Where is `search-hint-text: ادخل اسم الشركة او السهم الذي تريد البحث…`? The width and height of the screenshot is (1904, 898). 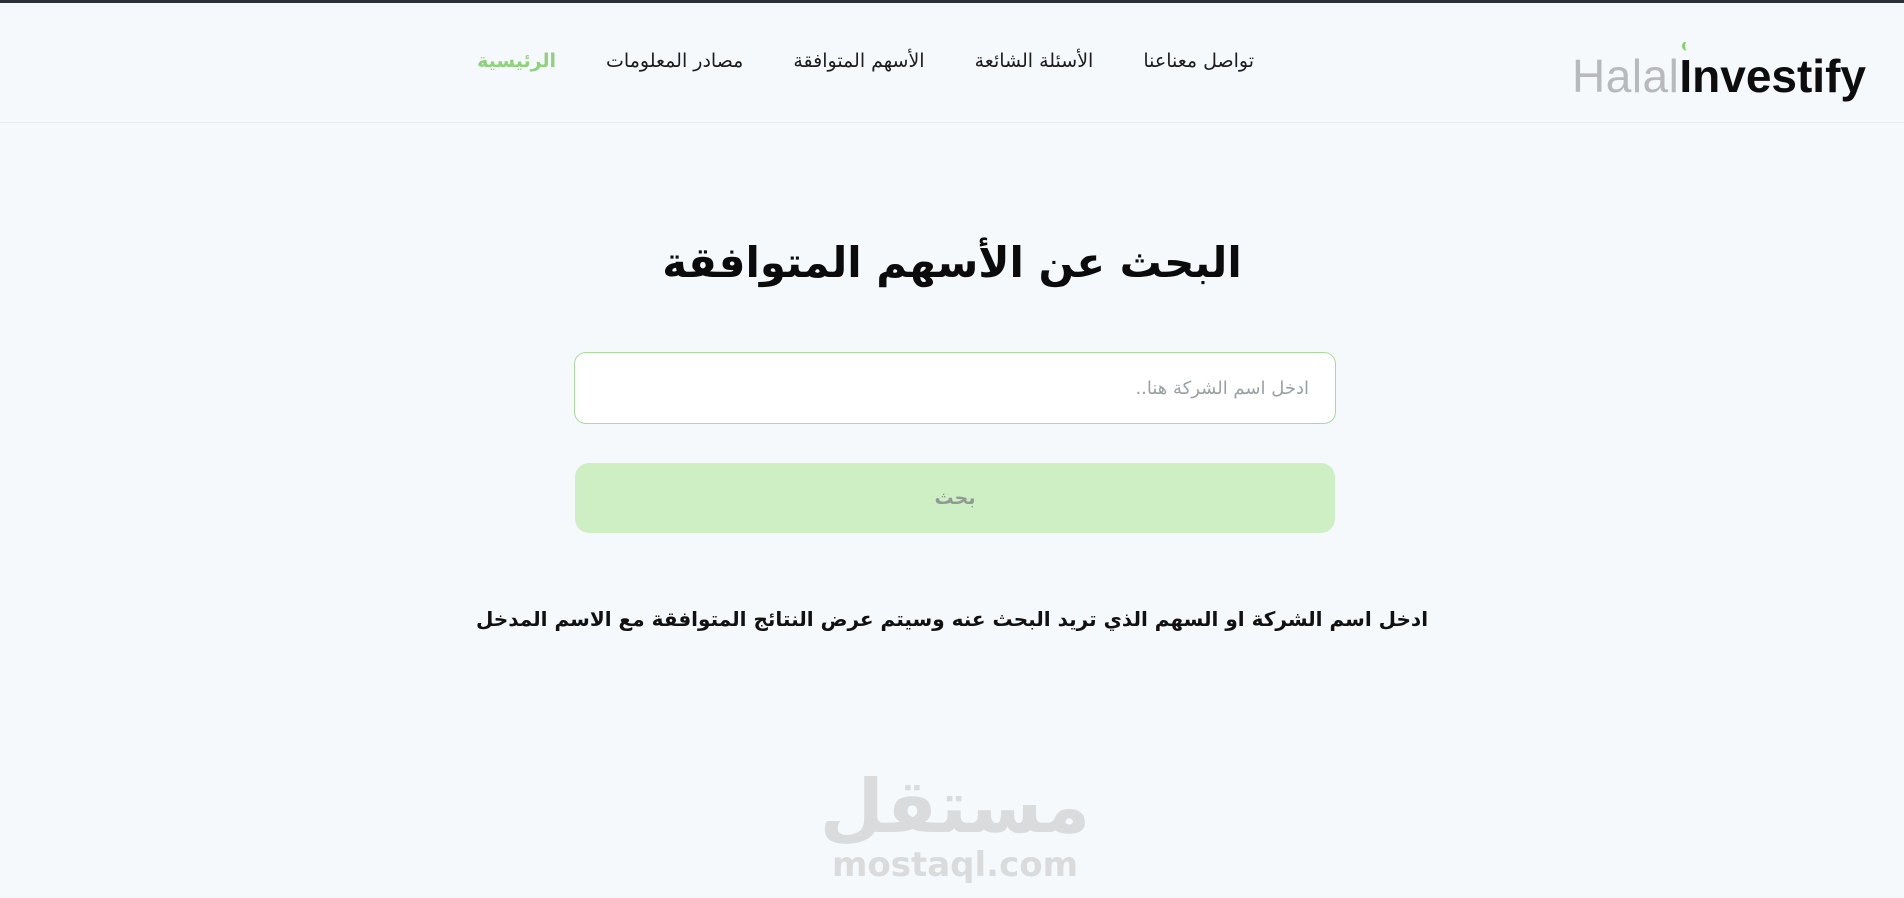 search-hint-text: ادخل اسم الشركة او السهم الذي تريد البحث… is located at coordinates (952, 619).